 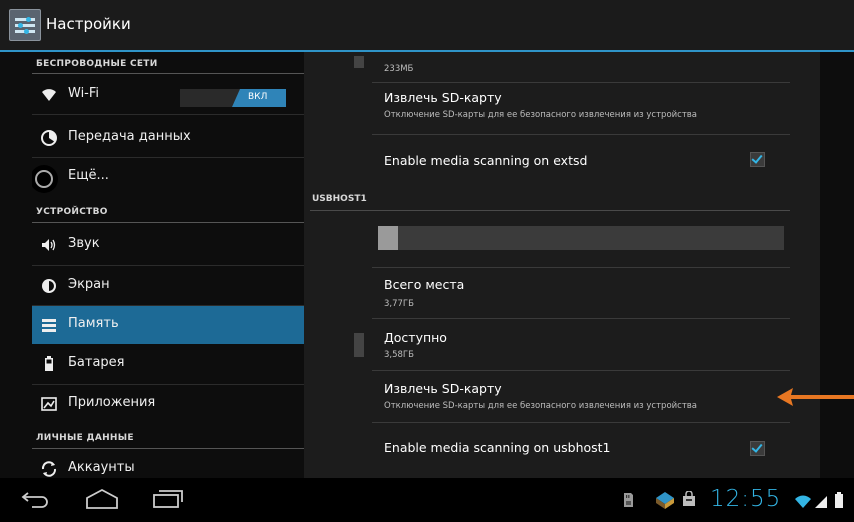 What do you see at coordinates (102, 501) in the screenshot?
I see `home-icon` at bounding box center [102, 501].